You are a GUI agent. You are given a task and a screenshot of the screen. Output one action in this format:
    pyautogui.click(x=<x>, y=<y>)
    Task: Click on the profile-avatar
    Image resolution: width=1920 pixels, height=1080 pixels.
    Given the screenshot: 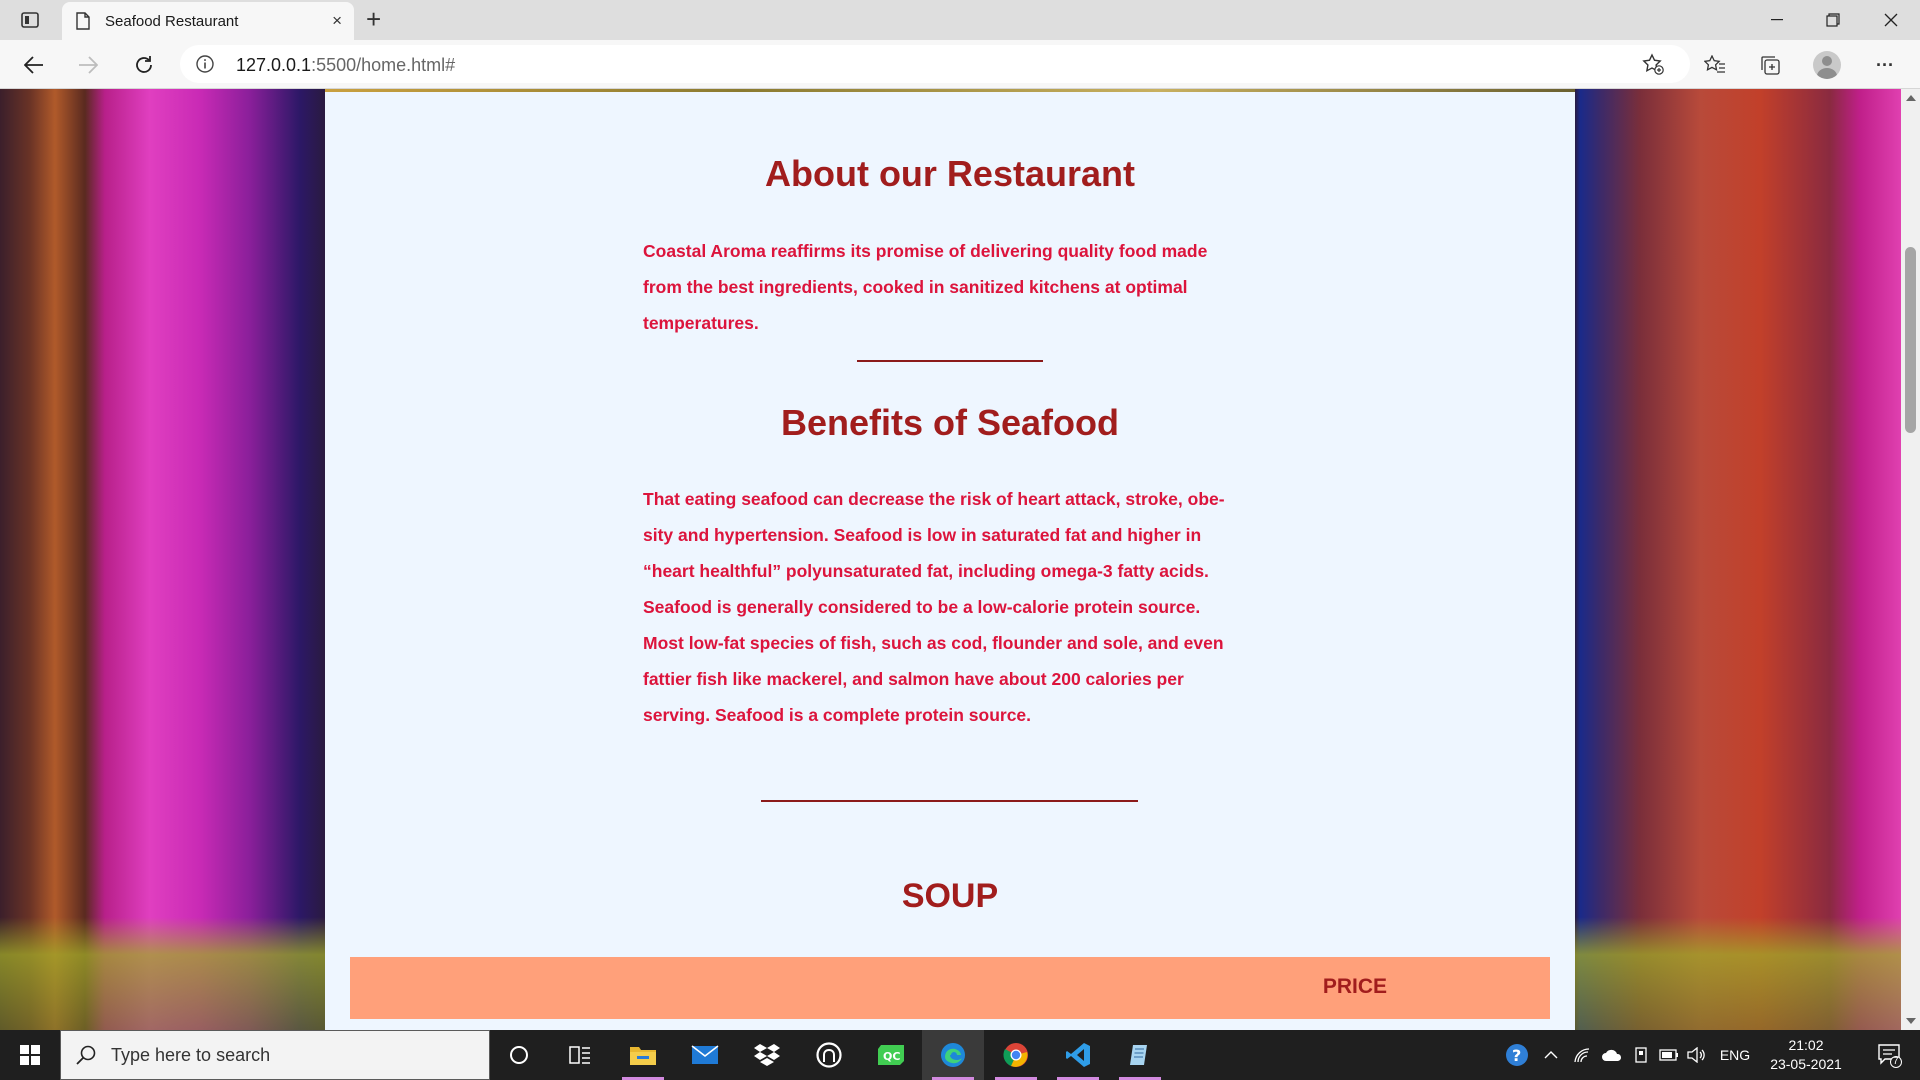 What is the action you would take?
    pyautogui.click(x=1827, y=65)
    